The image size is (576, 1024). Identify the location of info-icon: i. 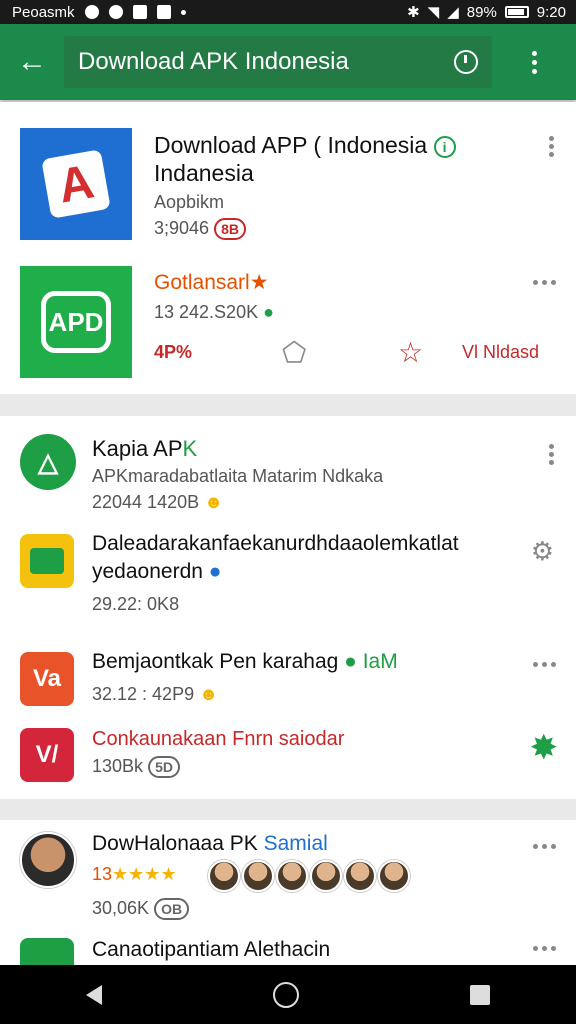
(444, 146).